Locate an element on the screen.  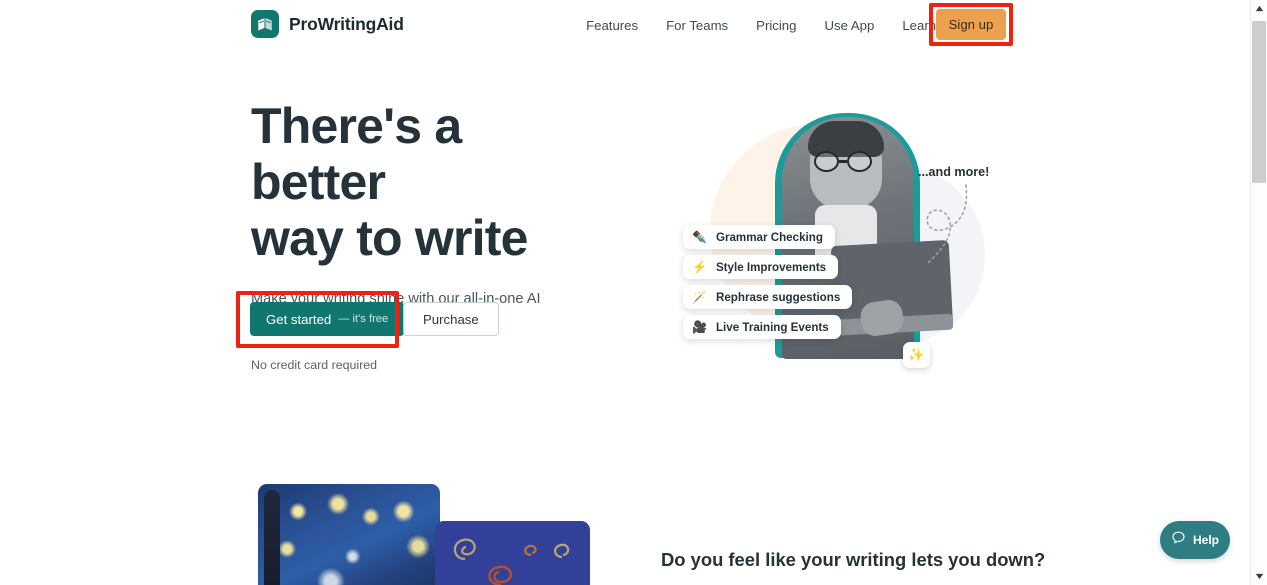
lightning-bolt-icon: ⚡ is located at coordinates (699, 267).